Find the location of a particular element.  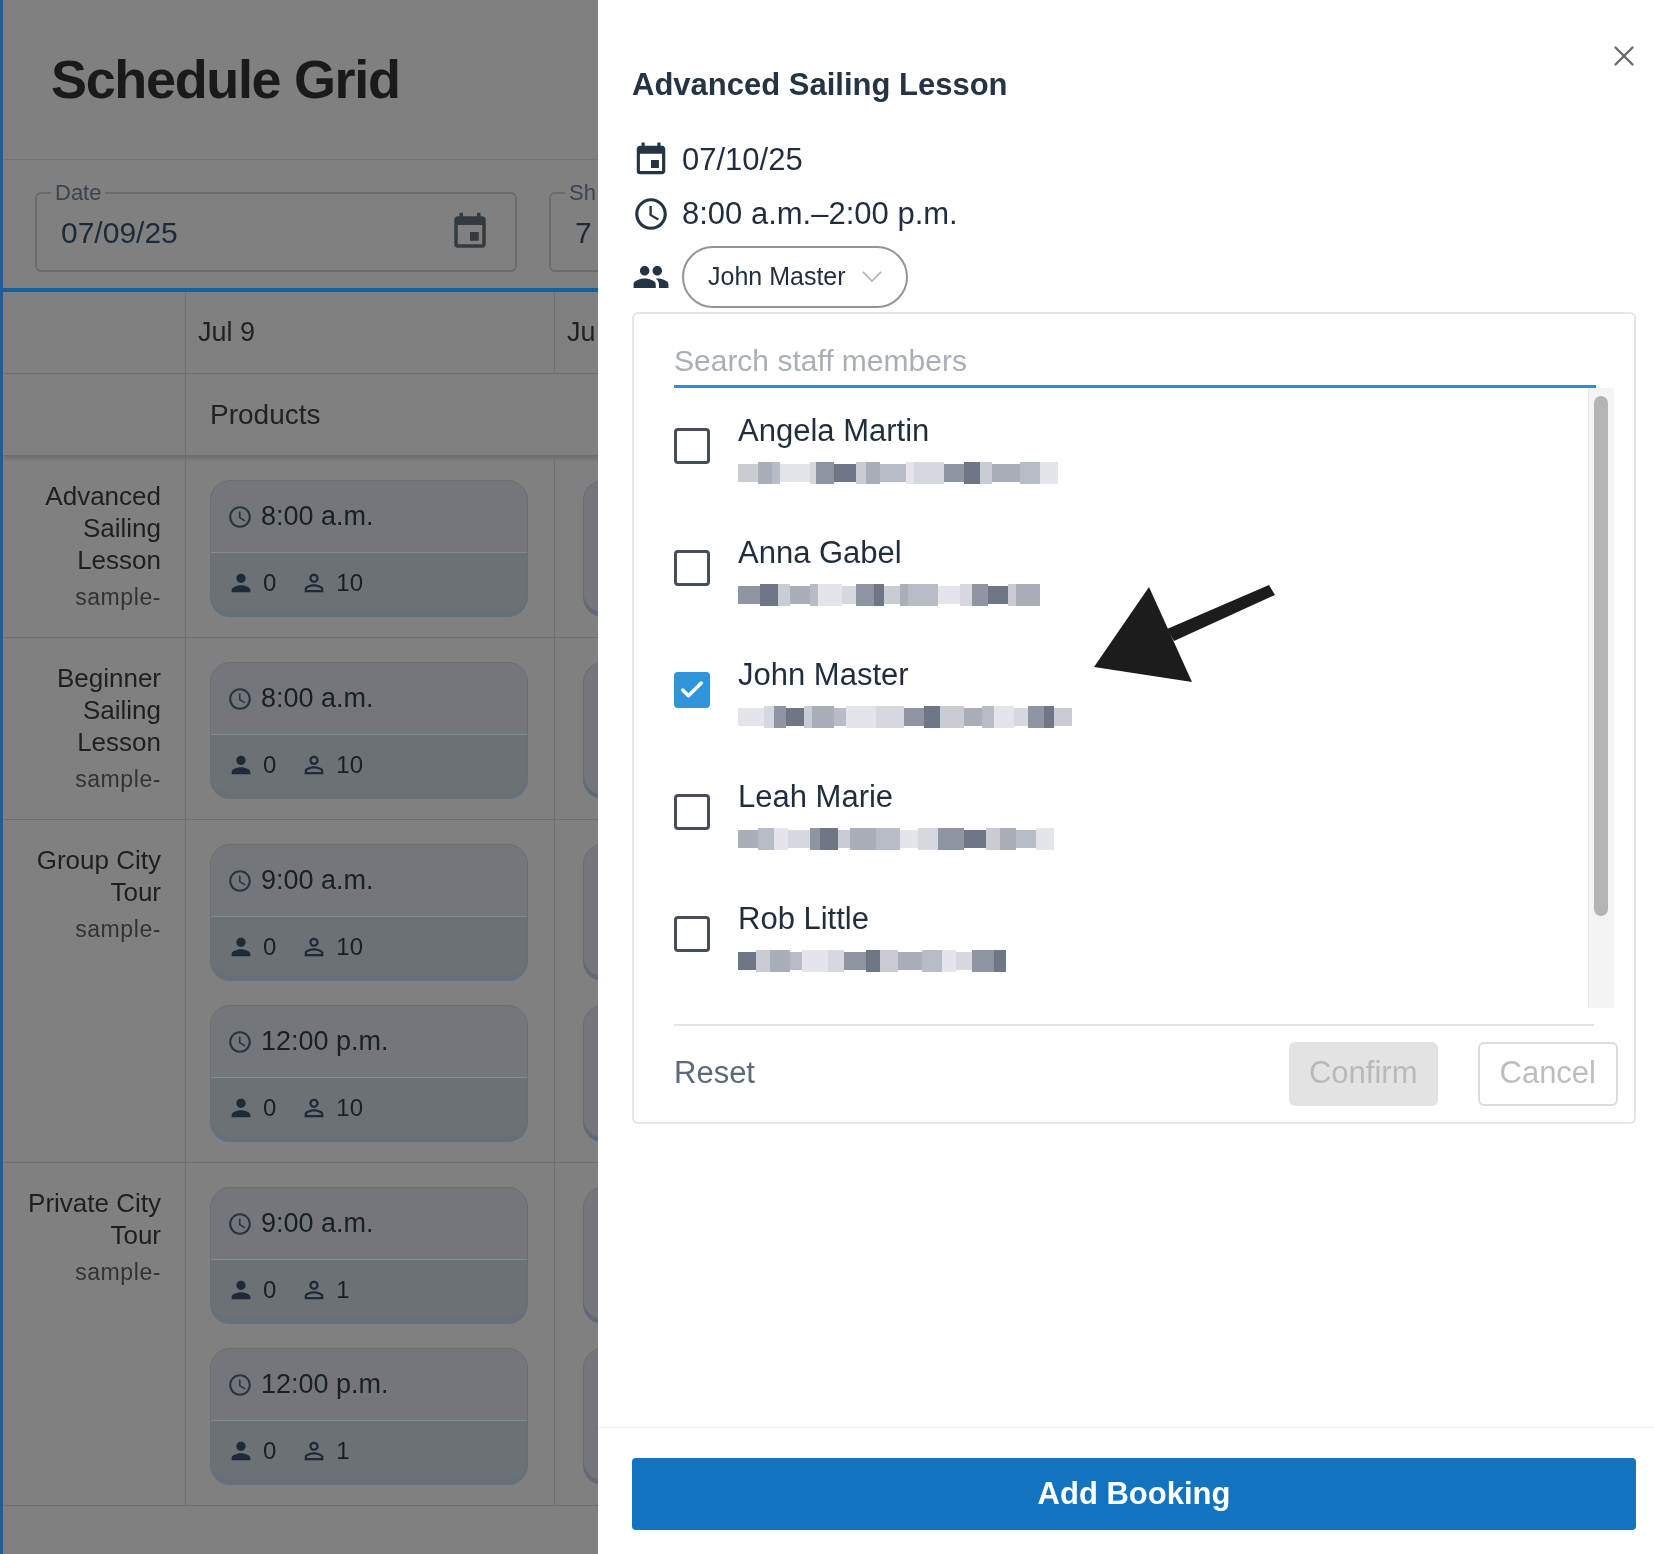

page-title: Schedule Grid is located at coordinates (225, 79).